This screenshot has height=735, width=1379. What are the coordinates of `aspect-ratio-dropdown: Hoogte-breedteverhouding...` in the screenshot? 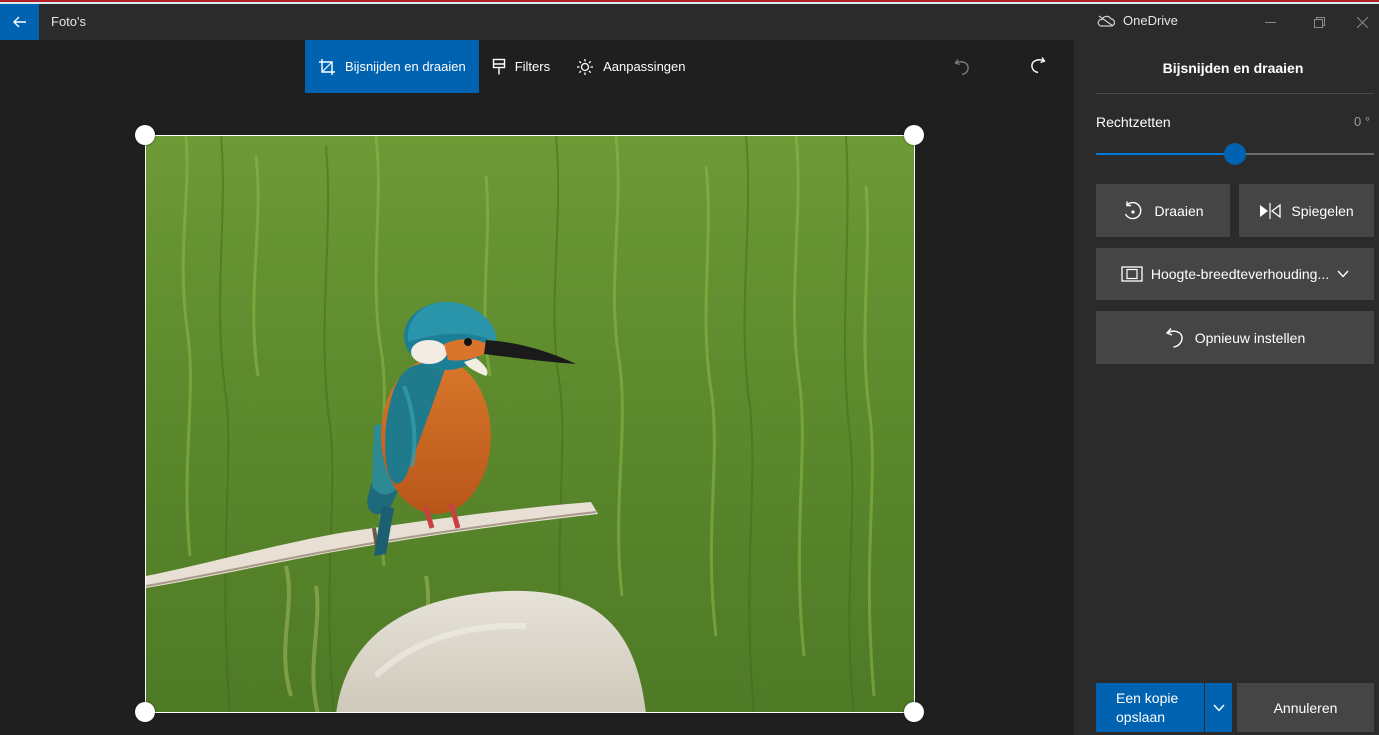 It's located at (1235, 274).